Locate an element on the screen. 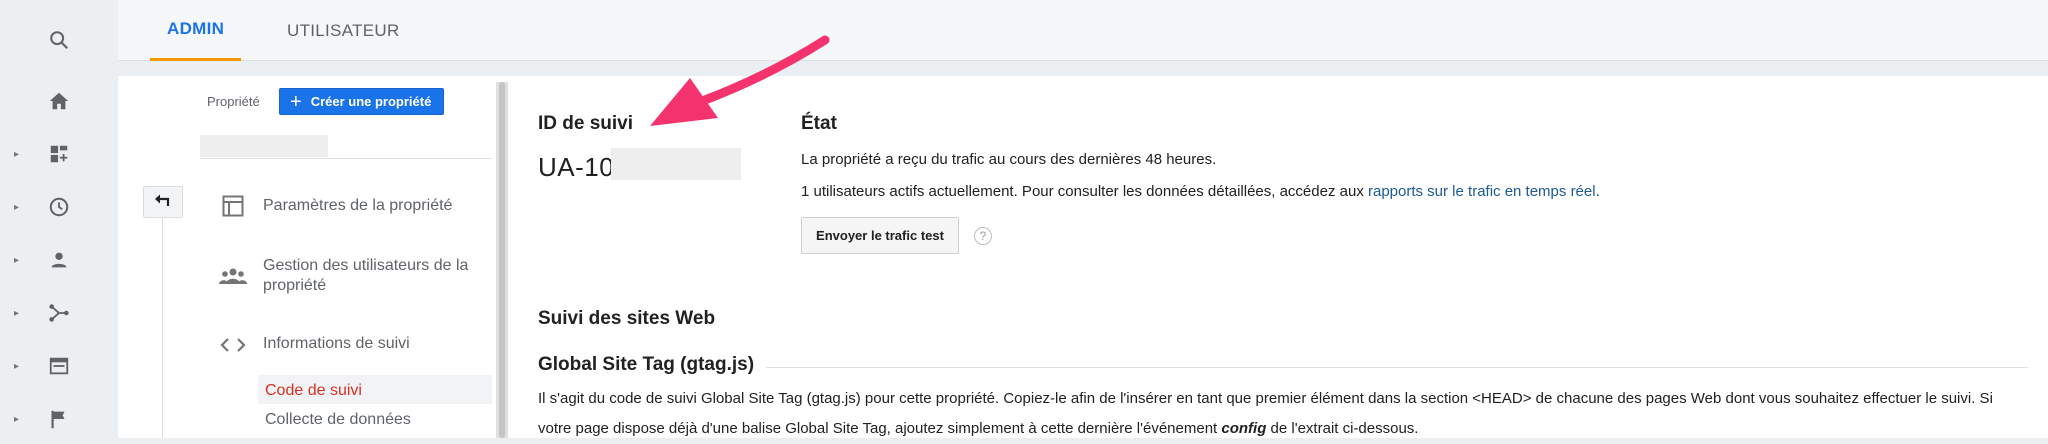 This screenshot has width=2048, height=444. tracking-id-heading: ID de suivi is located at coordinates (586, 123).